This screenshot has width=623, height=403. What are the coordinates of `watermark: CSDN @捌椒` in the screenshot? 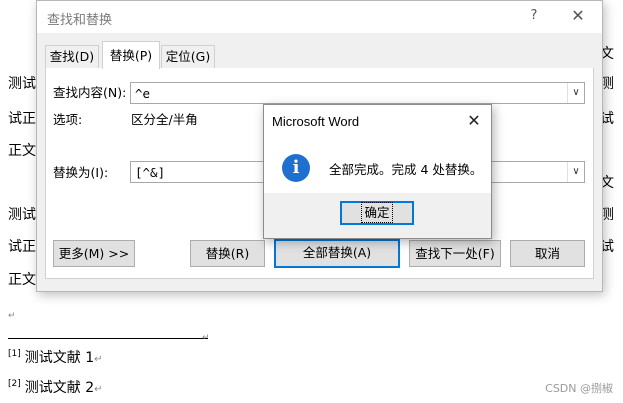 It's located at (579, 388).